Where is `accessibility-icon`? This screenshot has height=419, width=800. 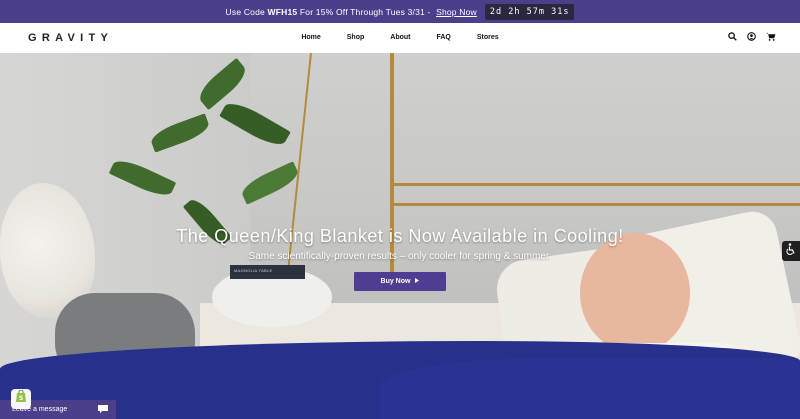 accessibility-icon is located at coordinates (791, 251).